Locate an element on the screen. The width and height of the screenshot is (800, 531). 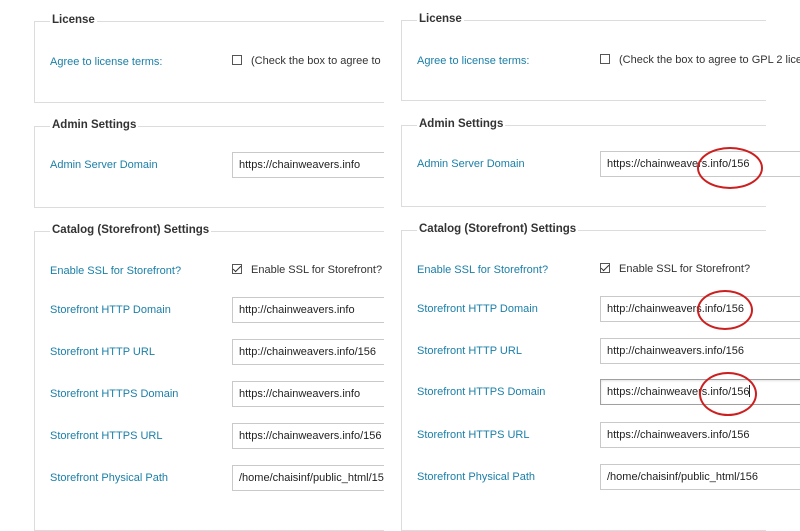
https-domain-input: https://chainweavers.info/156 is located at coordinates (700, 392).